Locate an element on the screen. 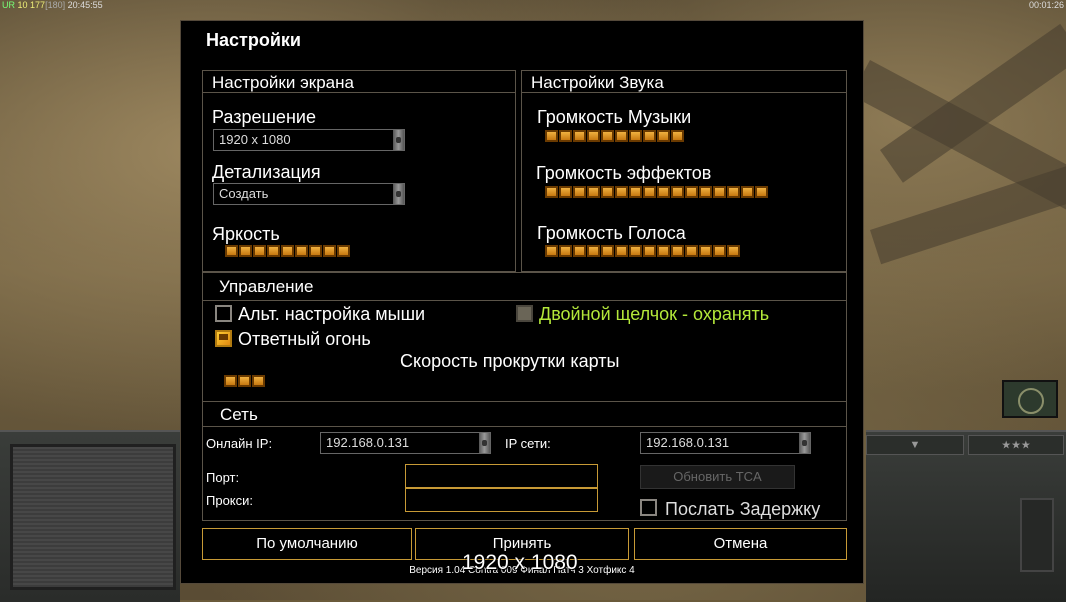  return-fire-checkbox is located at coordinates (223, 338).